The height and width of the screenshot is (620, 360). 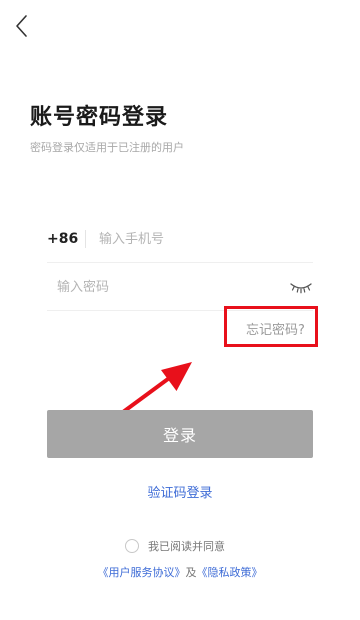 What do you see at coordinates (142, 572) in the screenshot?
I see `terms-of-service-link: 《用户服务协议》` at bounding box center [142, 572].